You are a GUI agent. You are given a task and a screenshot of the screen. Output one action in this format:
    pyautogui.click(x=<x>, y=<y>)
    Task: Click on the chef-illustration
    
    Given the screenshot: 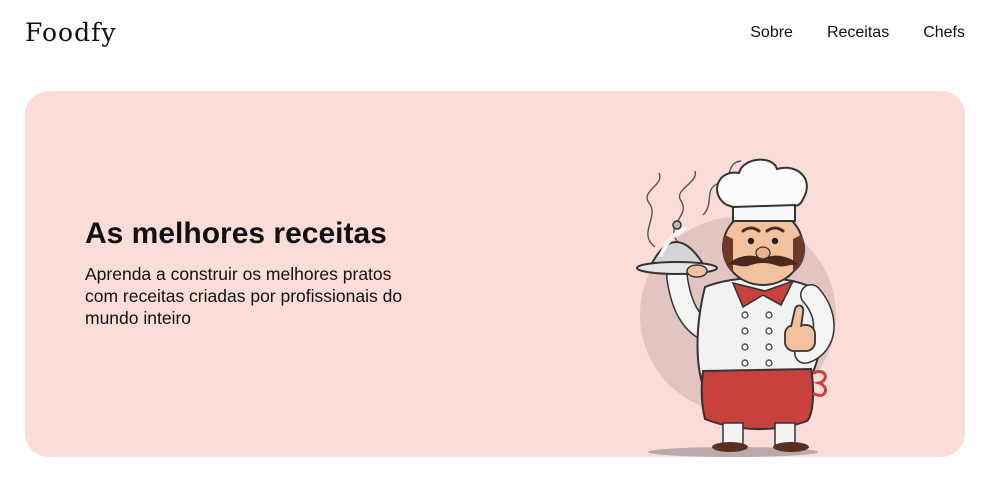 What is the action you would take?
    pyautogui.click(x=736, y=307)
    